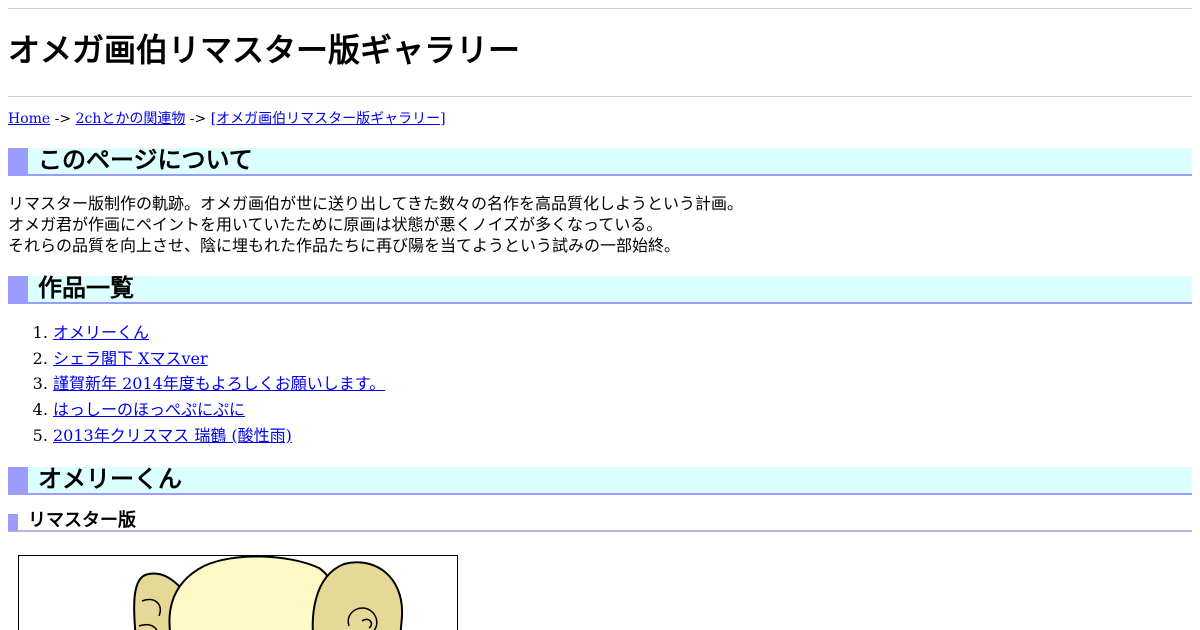 The image size is (1200, 630). I want to click on remaster-subheading-bar: リマスター版, so click(600, 521).